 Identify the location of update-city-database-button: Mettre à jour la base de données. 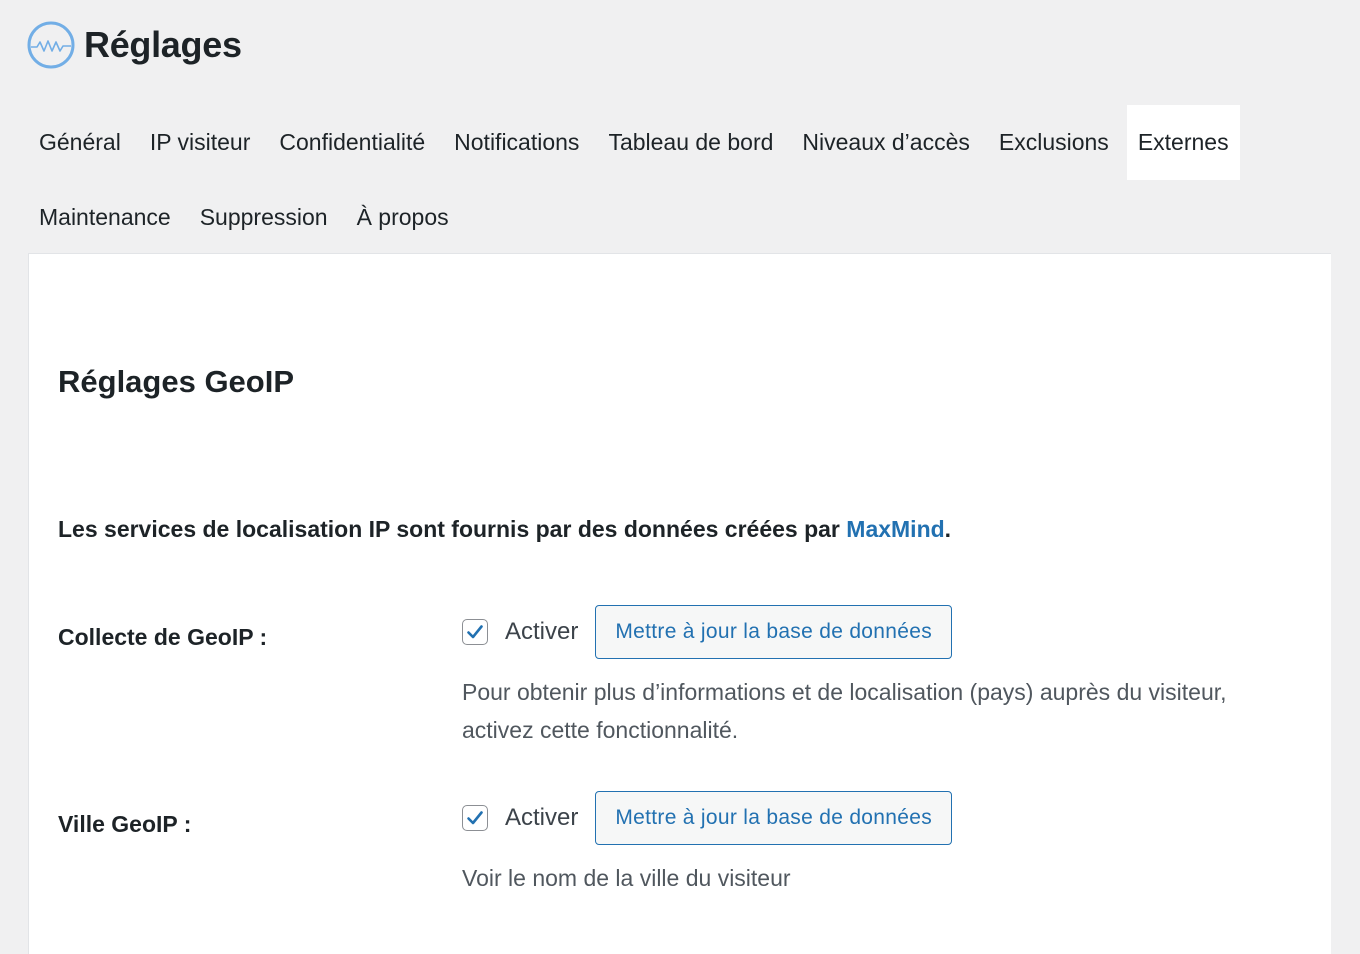
(773, 818).